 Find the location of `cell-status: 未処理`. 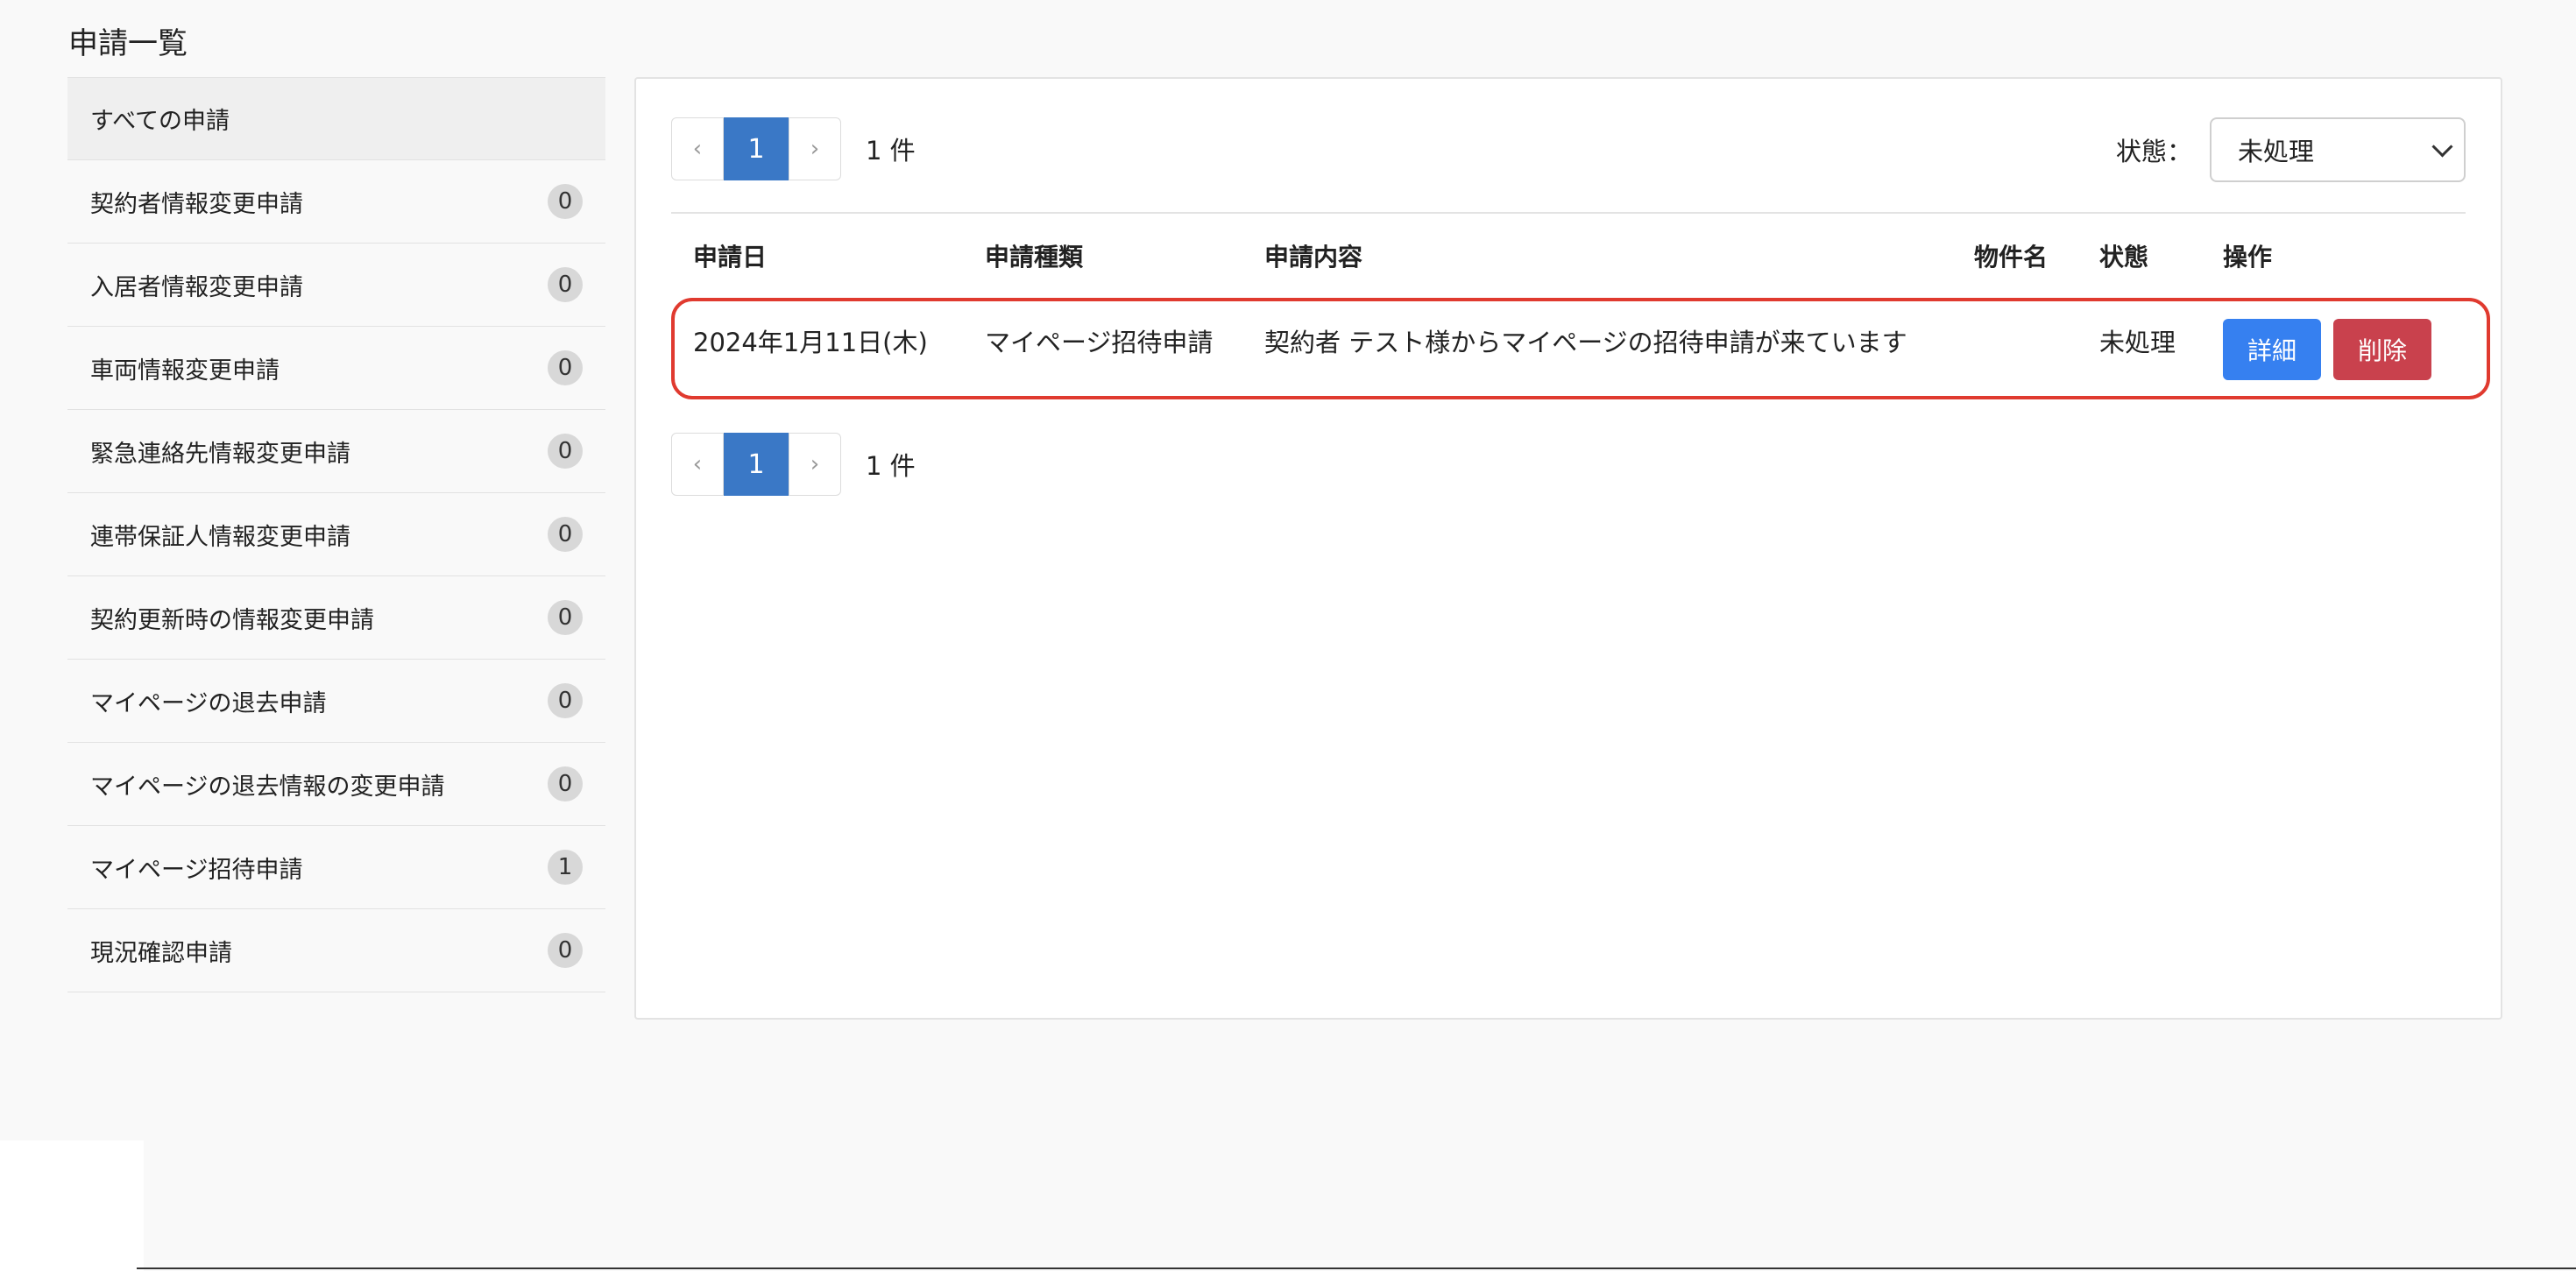

cell-status: 未処理 is located at coordinates (2137, 342).